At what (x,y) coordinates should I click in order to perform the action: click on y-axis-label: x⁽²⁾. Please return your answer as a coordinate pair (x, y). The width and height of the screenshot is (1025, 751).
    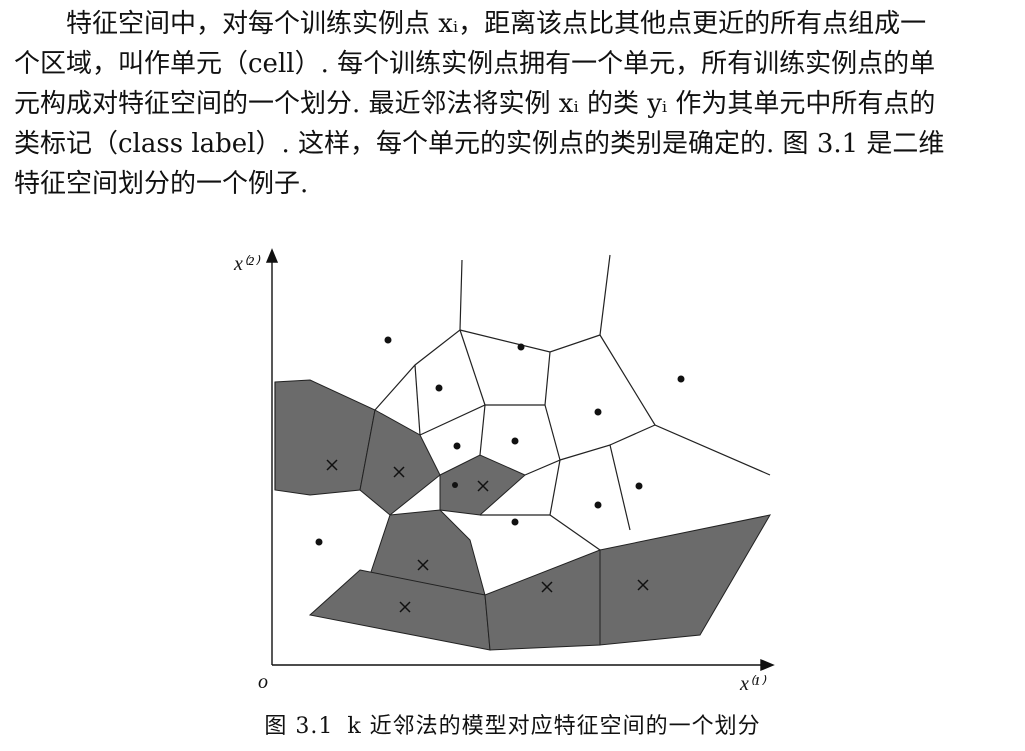
    Looking at the image, I should click on (247, 264).